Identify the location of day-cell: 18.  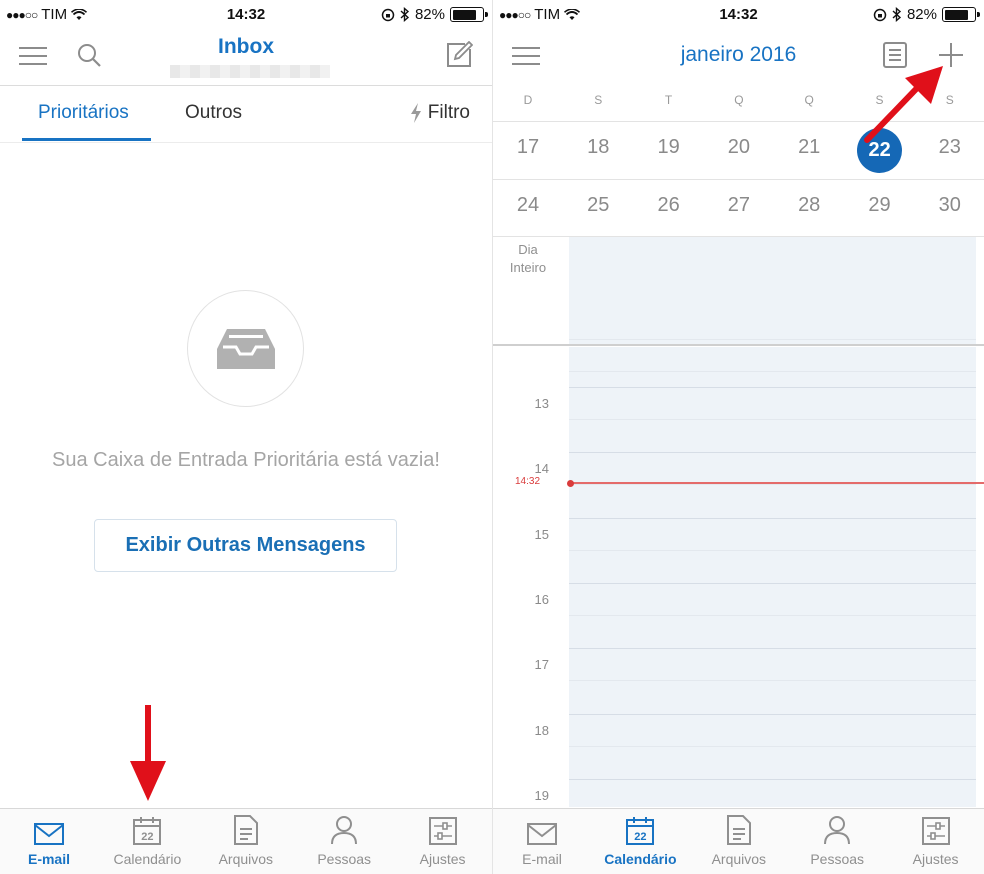
(598, 147).